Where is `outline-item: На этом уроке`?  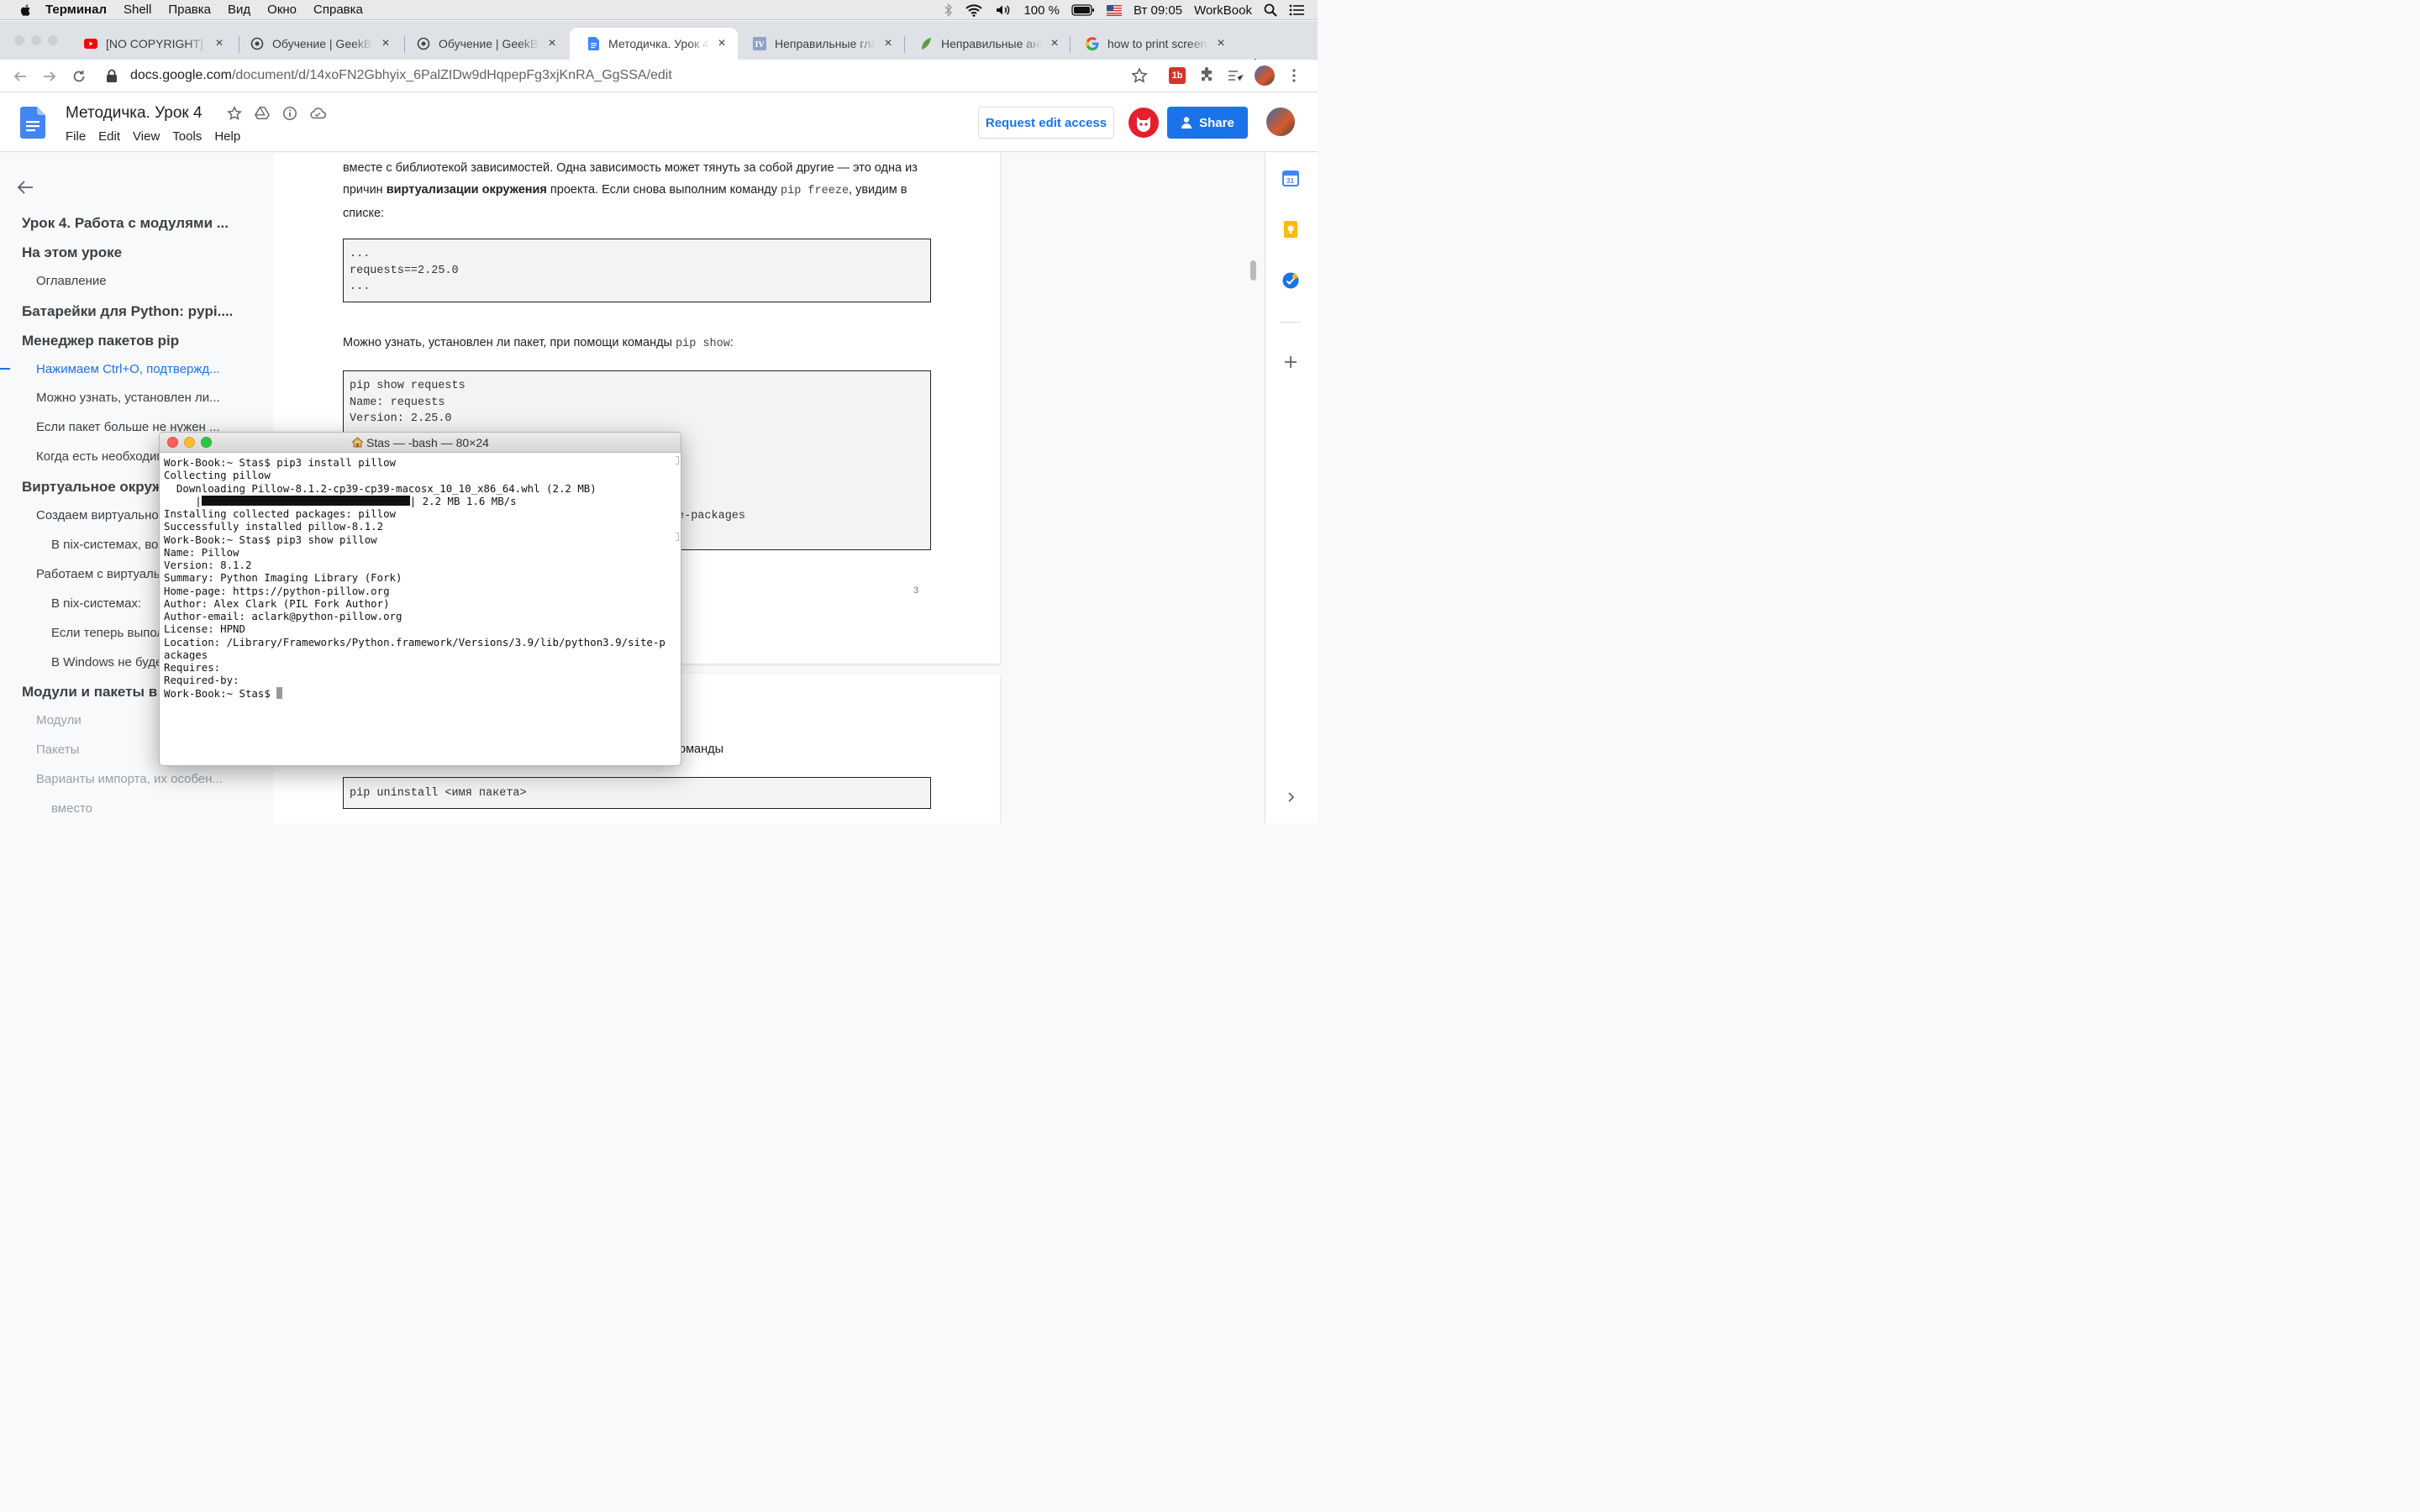
outline-item: На этом уроке is located at coordinates (127, 252).